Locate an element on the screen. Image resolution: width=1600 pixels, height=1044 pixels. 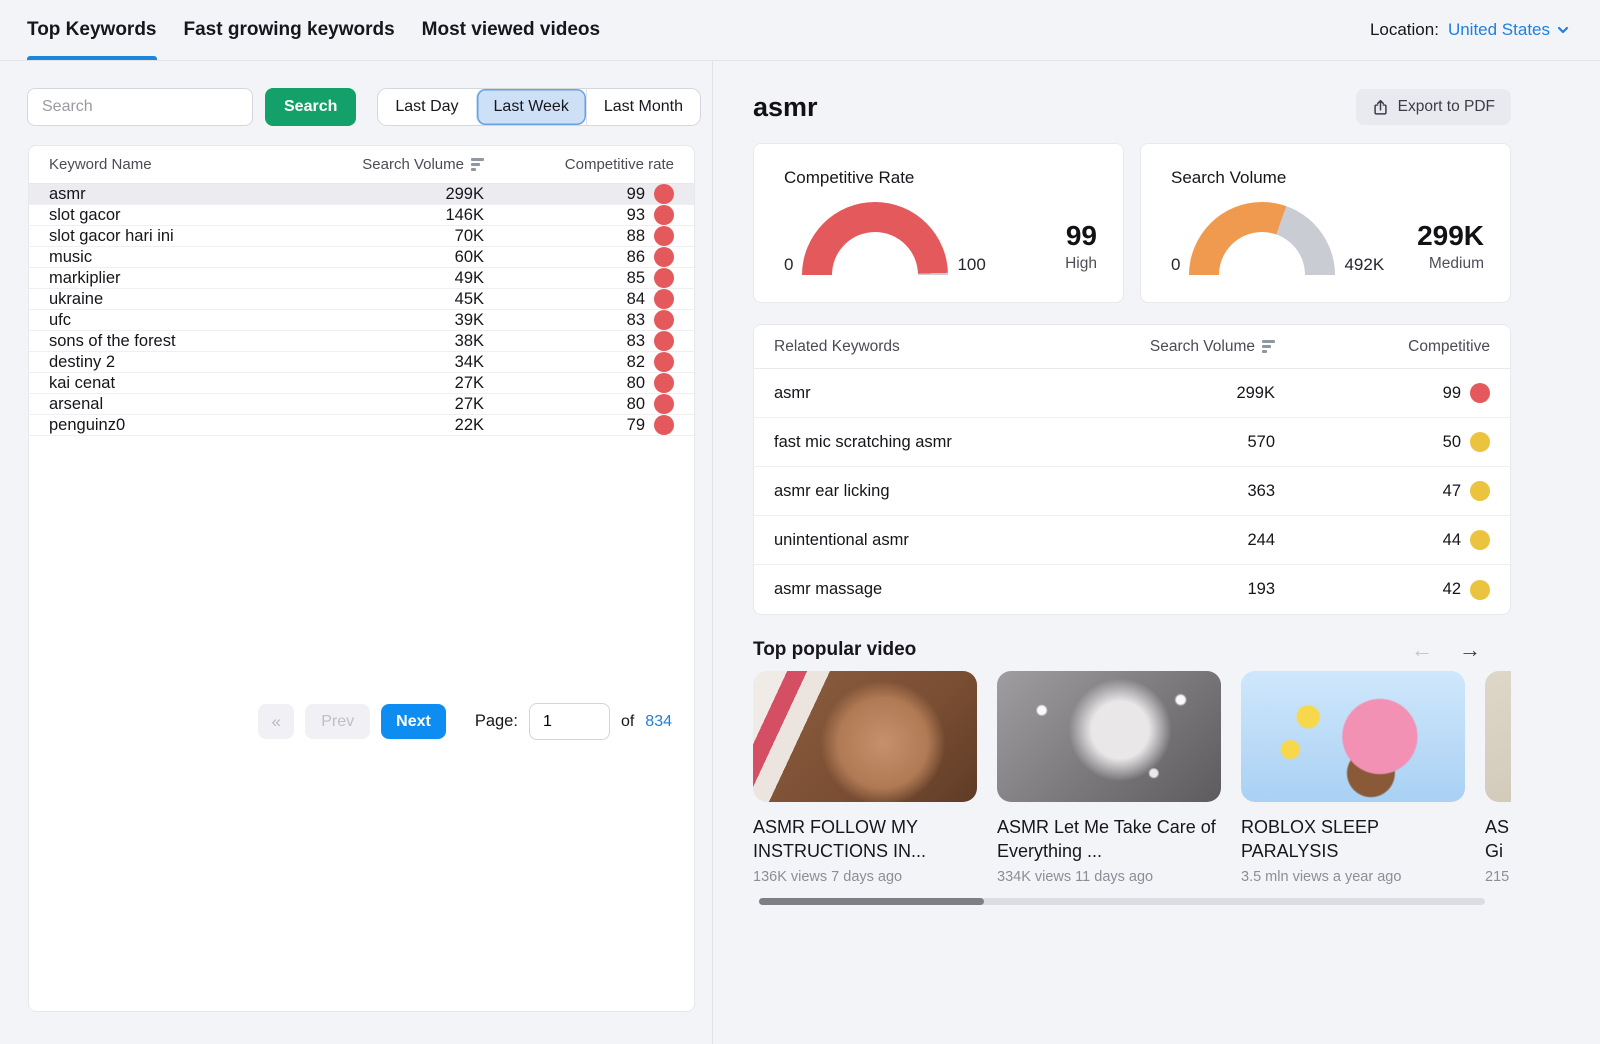
video-views: 136K views 7 days ago is located at coordinates (828, 876).